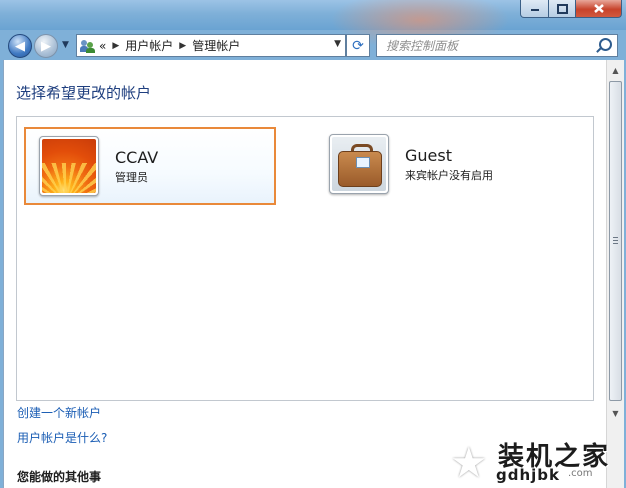 Image resolution: width=626 pixels, height=488 pixels. What do you see at coordinates (59, 477) in the screenshot?
I see `other-tasks-heading: 您能做的其他事` at bounding box center [59, 477].